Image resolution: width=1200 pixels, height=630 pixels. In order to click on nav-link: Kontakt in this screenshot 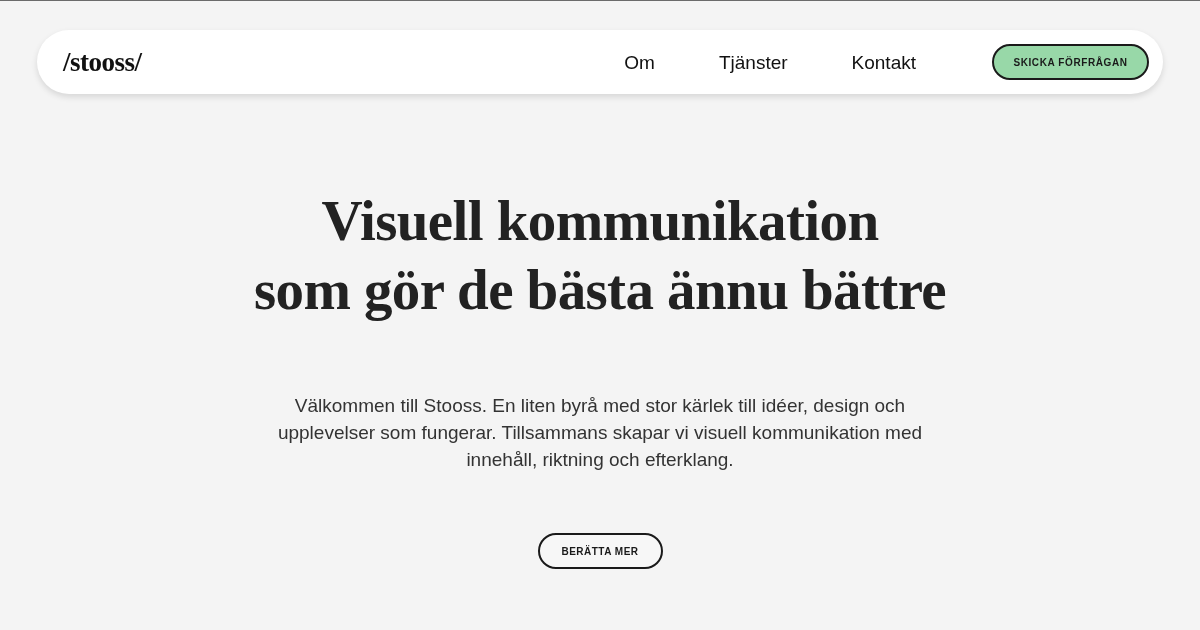, I will do `click(883, 62)`.